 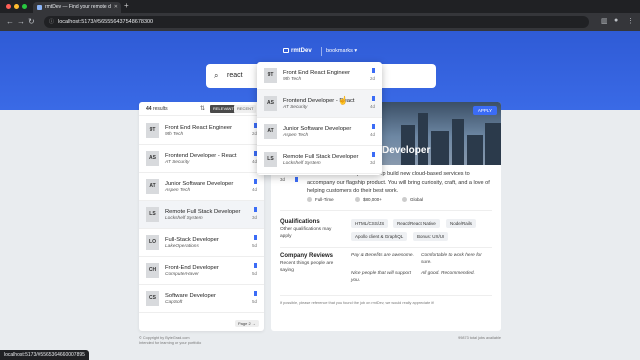 I want to click on reload-icon: ↻, so click(x=31, y=21).